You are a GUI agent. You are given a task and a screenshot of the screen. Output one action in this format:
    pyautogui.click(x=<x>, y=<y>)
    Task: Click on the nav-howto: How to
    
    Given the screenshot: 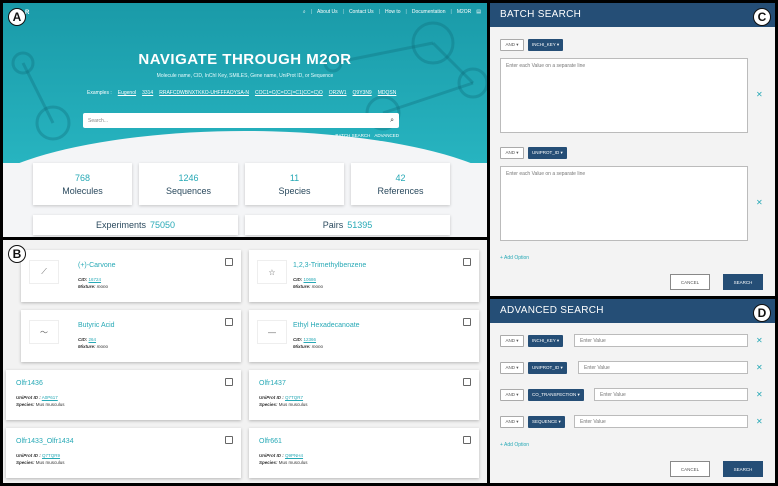 What is the action you would take?
    pyautogui.click(x=393, y=12)
    